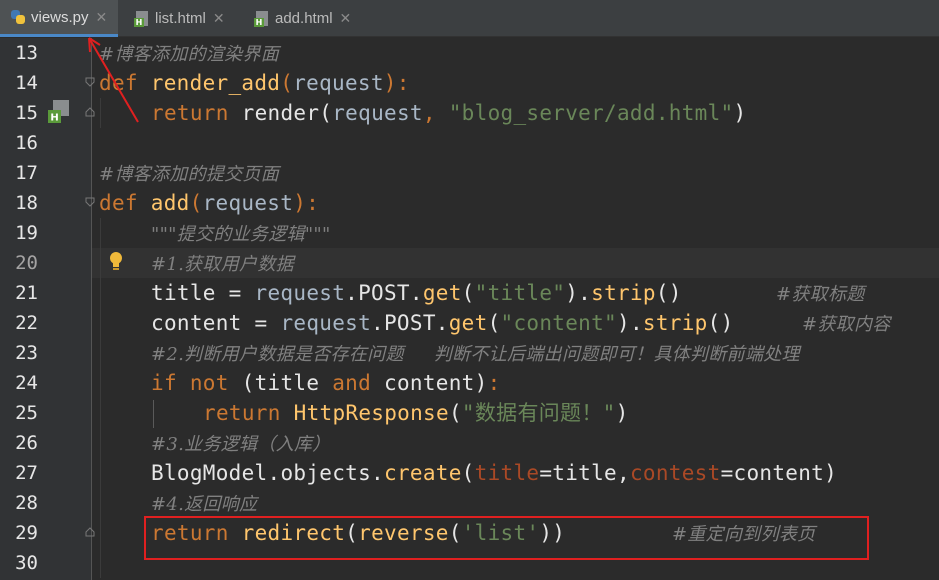 Image resolution: width=939 pixels, height=580 pixels. I want to click on code-line-25: return HttpResponse("数据有问题！"), so click(416, 413).